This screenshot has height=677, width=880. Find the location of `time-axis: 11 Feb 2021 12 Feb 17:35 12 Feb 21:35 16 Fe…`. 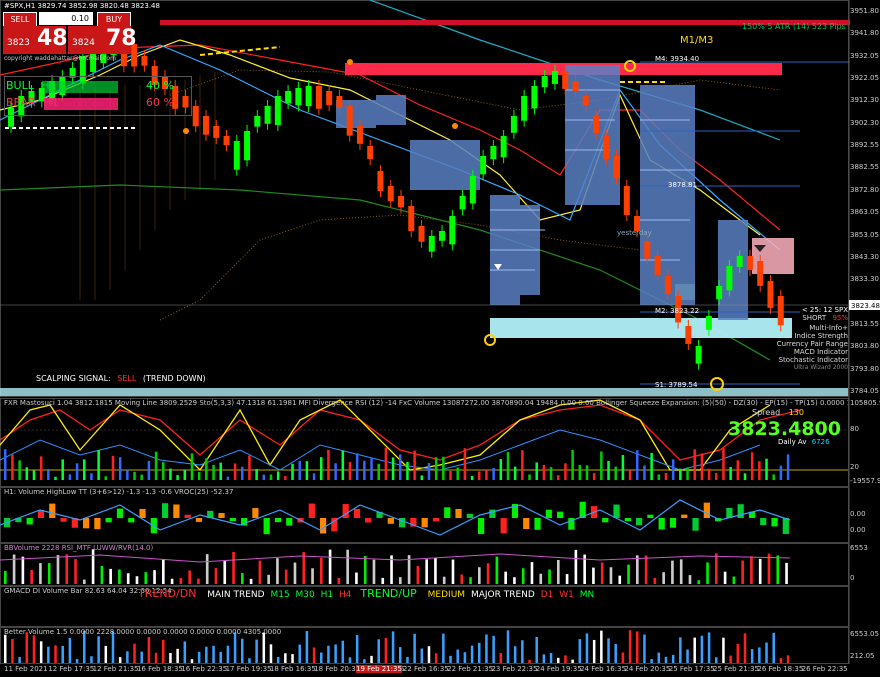

time-axis: 11 Feb 2021 12 Feb 17:35 12 Feb 21:35 16 Fe… is located at coordinates (424, 671).